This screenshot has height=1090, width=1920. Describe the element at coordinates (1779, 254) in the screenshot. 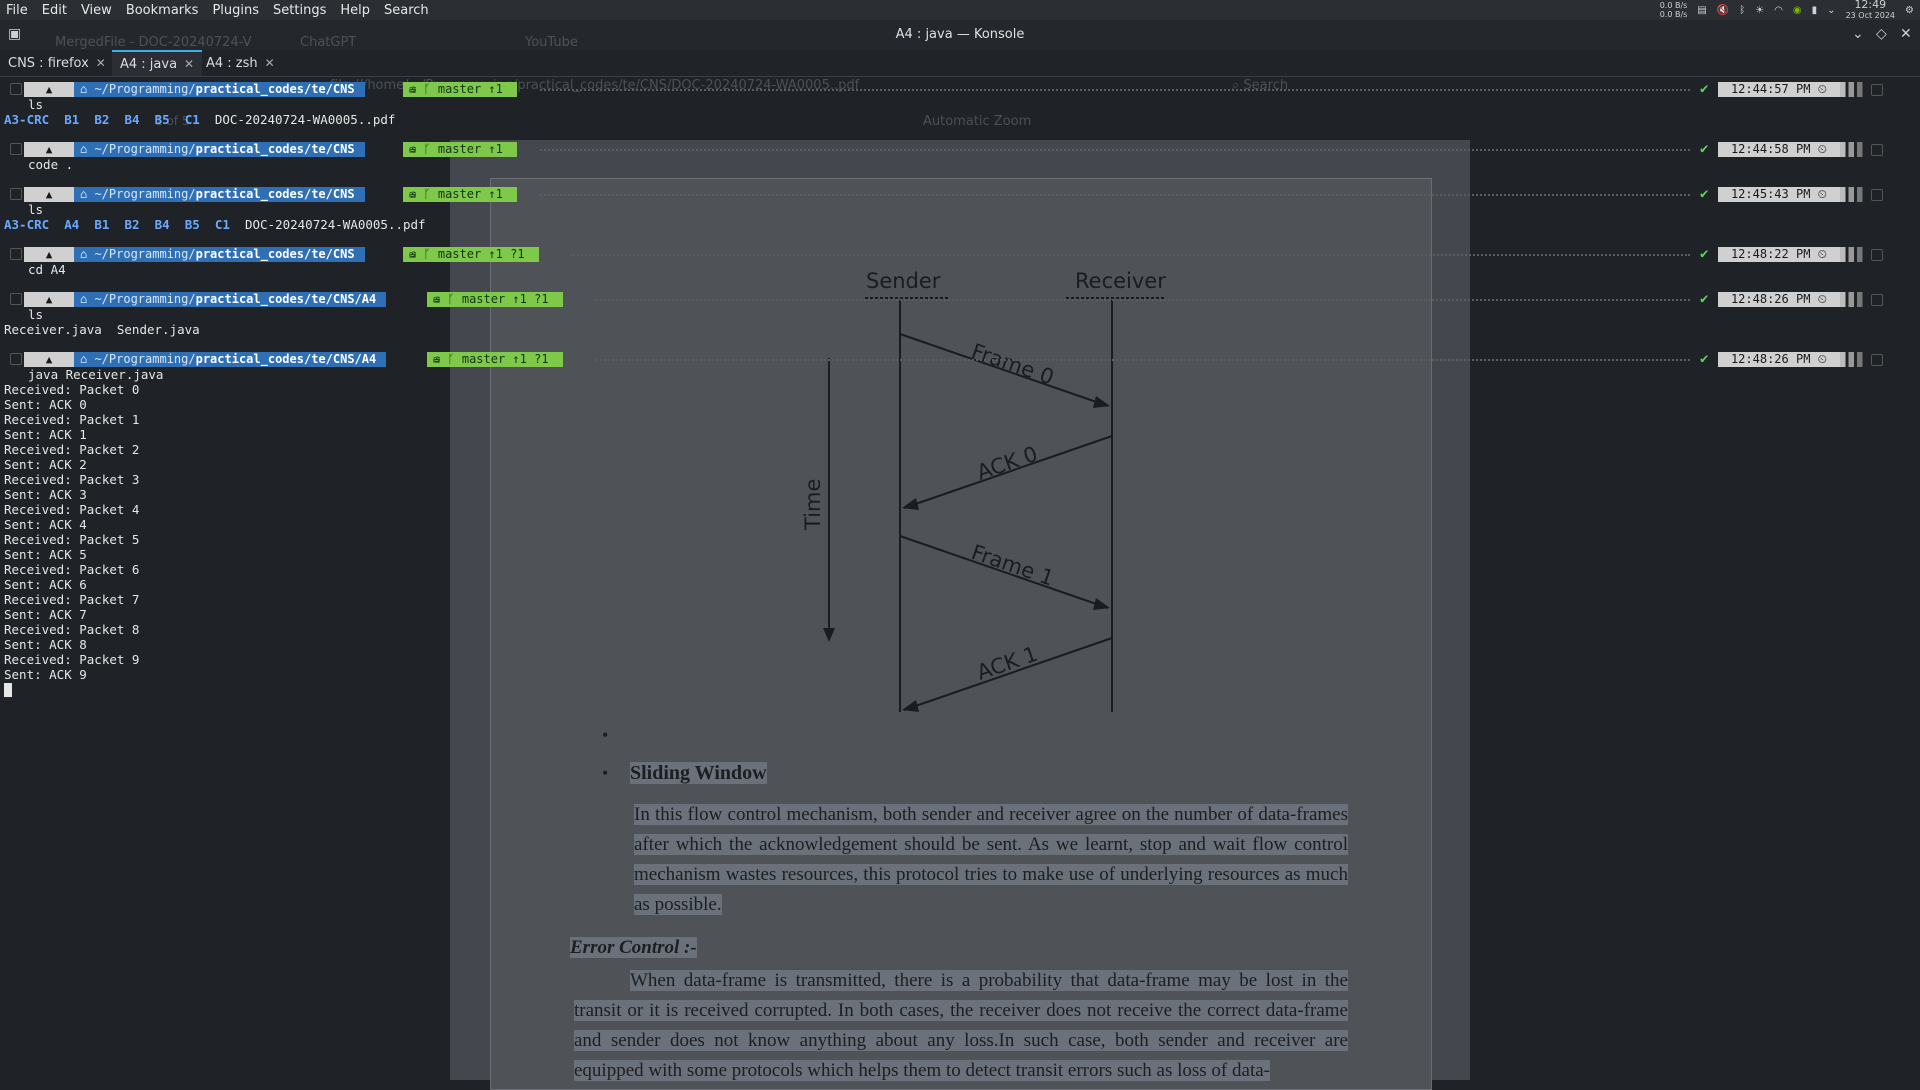

I see `prompt-time: 12:48:22 PM ⏲` at that location.